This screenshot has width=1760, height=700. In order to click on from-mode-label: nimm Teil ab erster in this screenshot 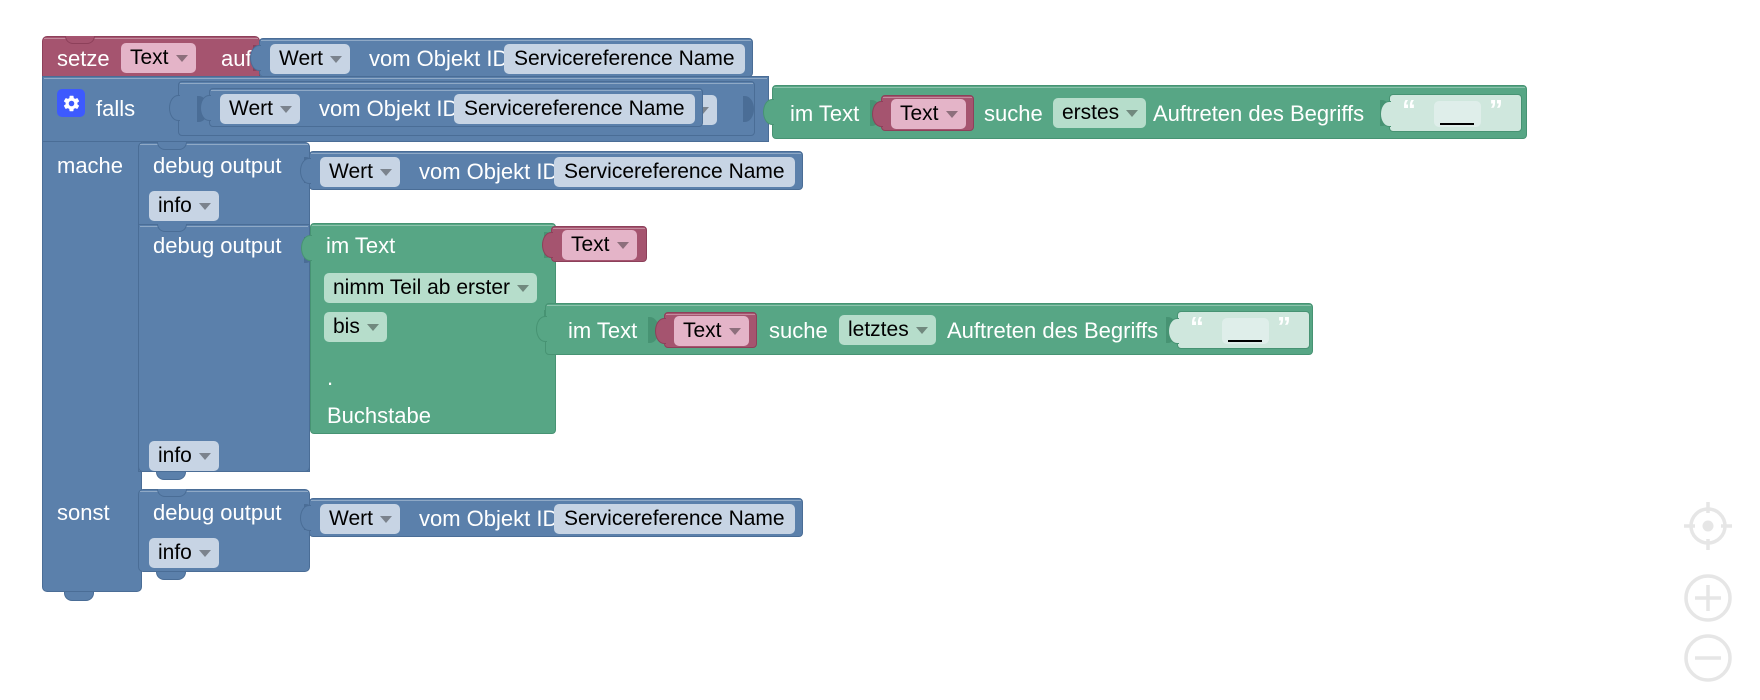, I will do `click(422, 287)`.